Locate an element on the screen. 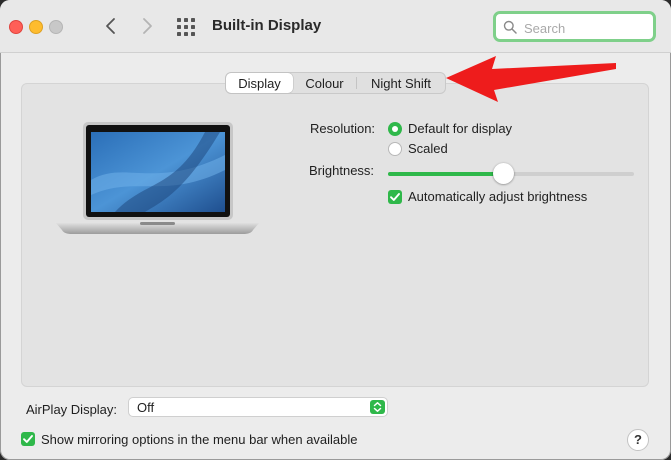 This screenshot has width=671, height=460. forward-button is located at coordinates (147, 26).